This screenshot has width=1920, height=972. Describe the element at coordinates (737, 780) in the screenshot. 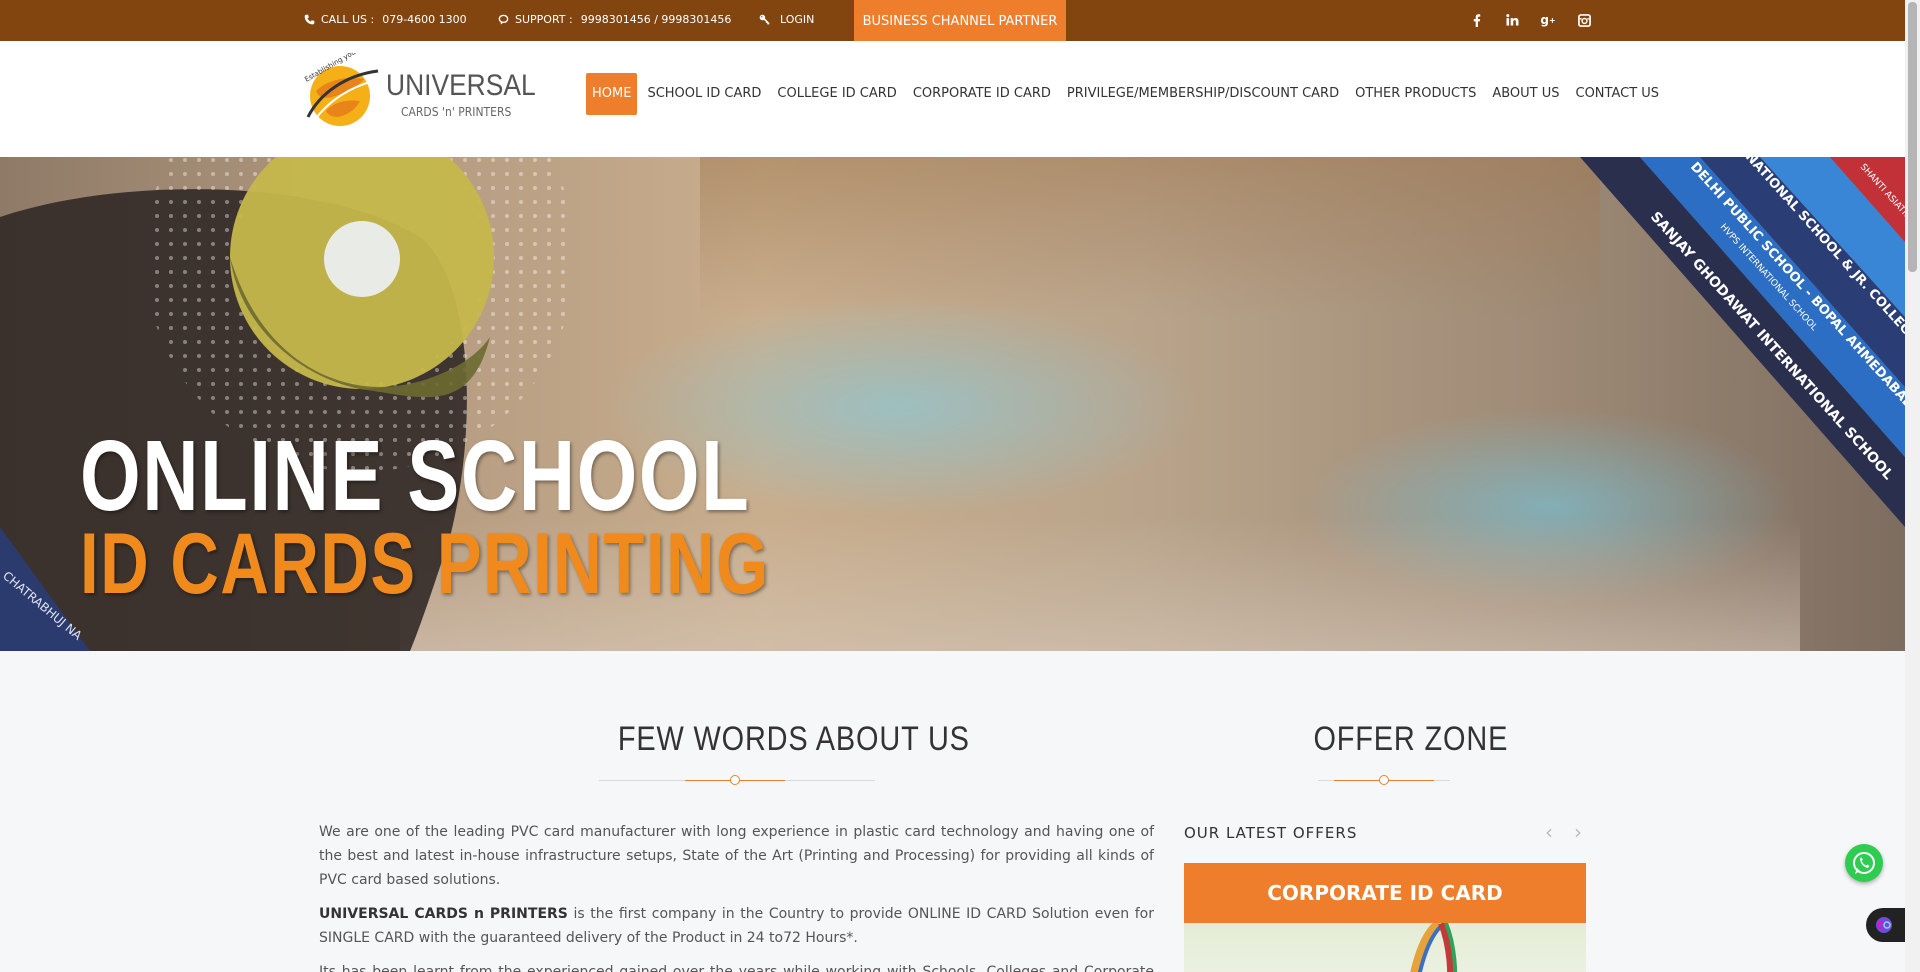

I see `about-divider` at that location.